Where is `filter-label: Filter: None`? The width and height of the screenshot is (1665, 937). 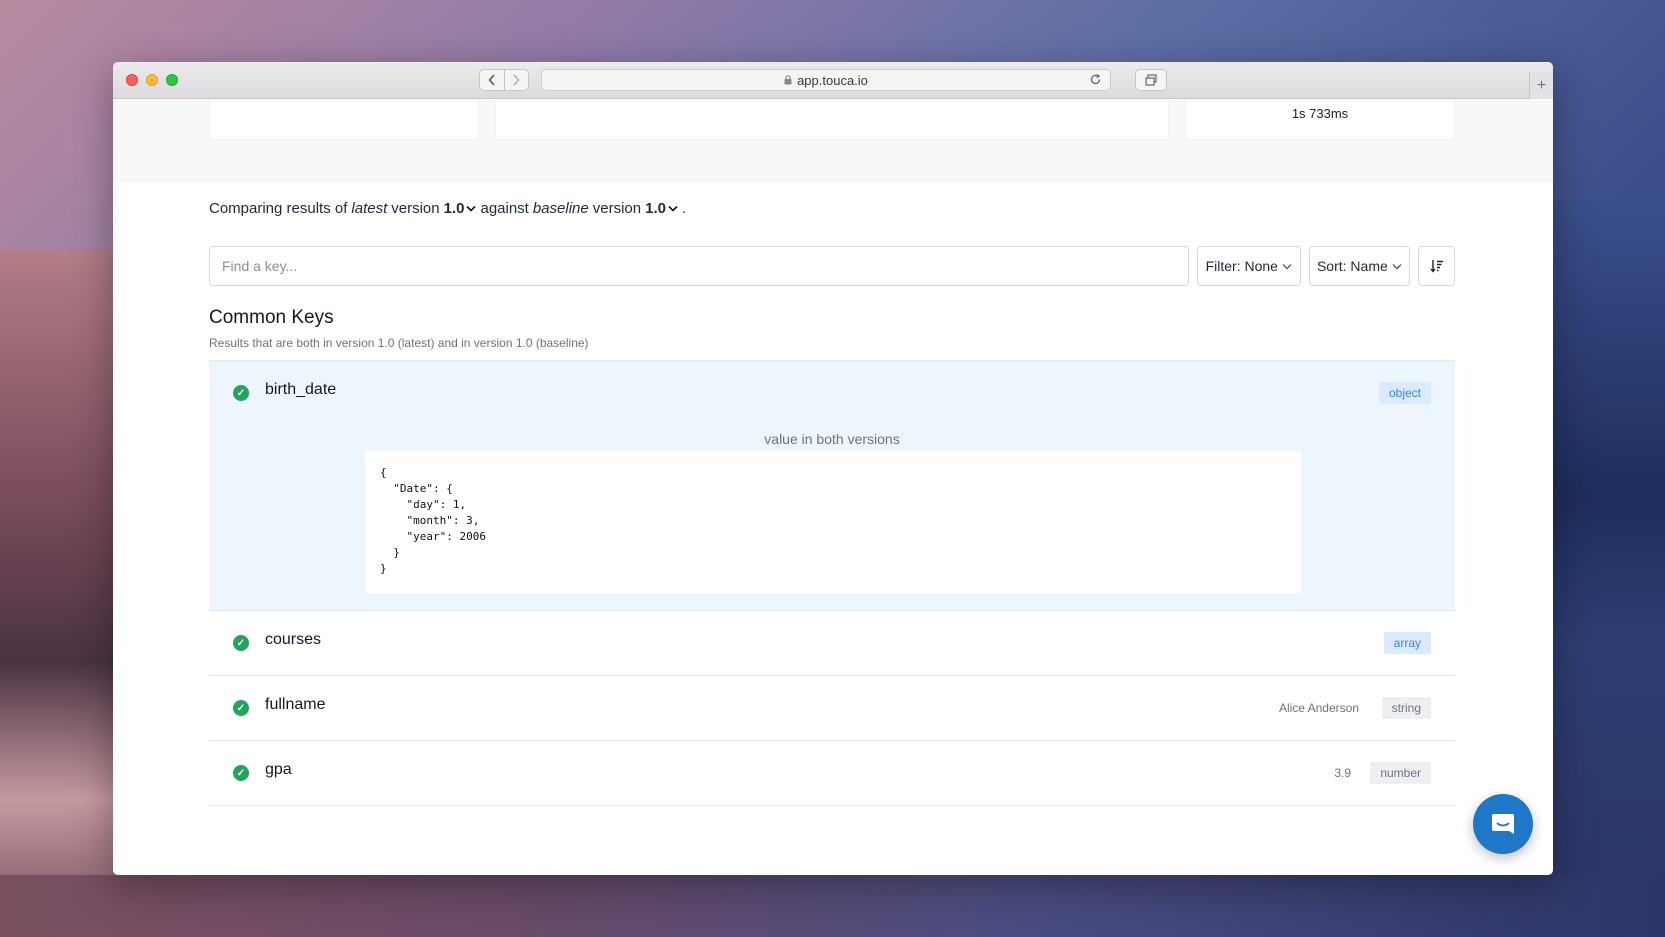
filter-label: Filter: None is located at coordinates (1241, 266).